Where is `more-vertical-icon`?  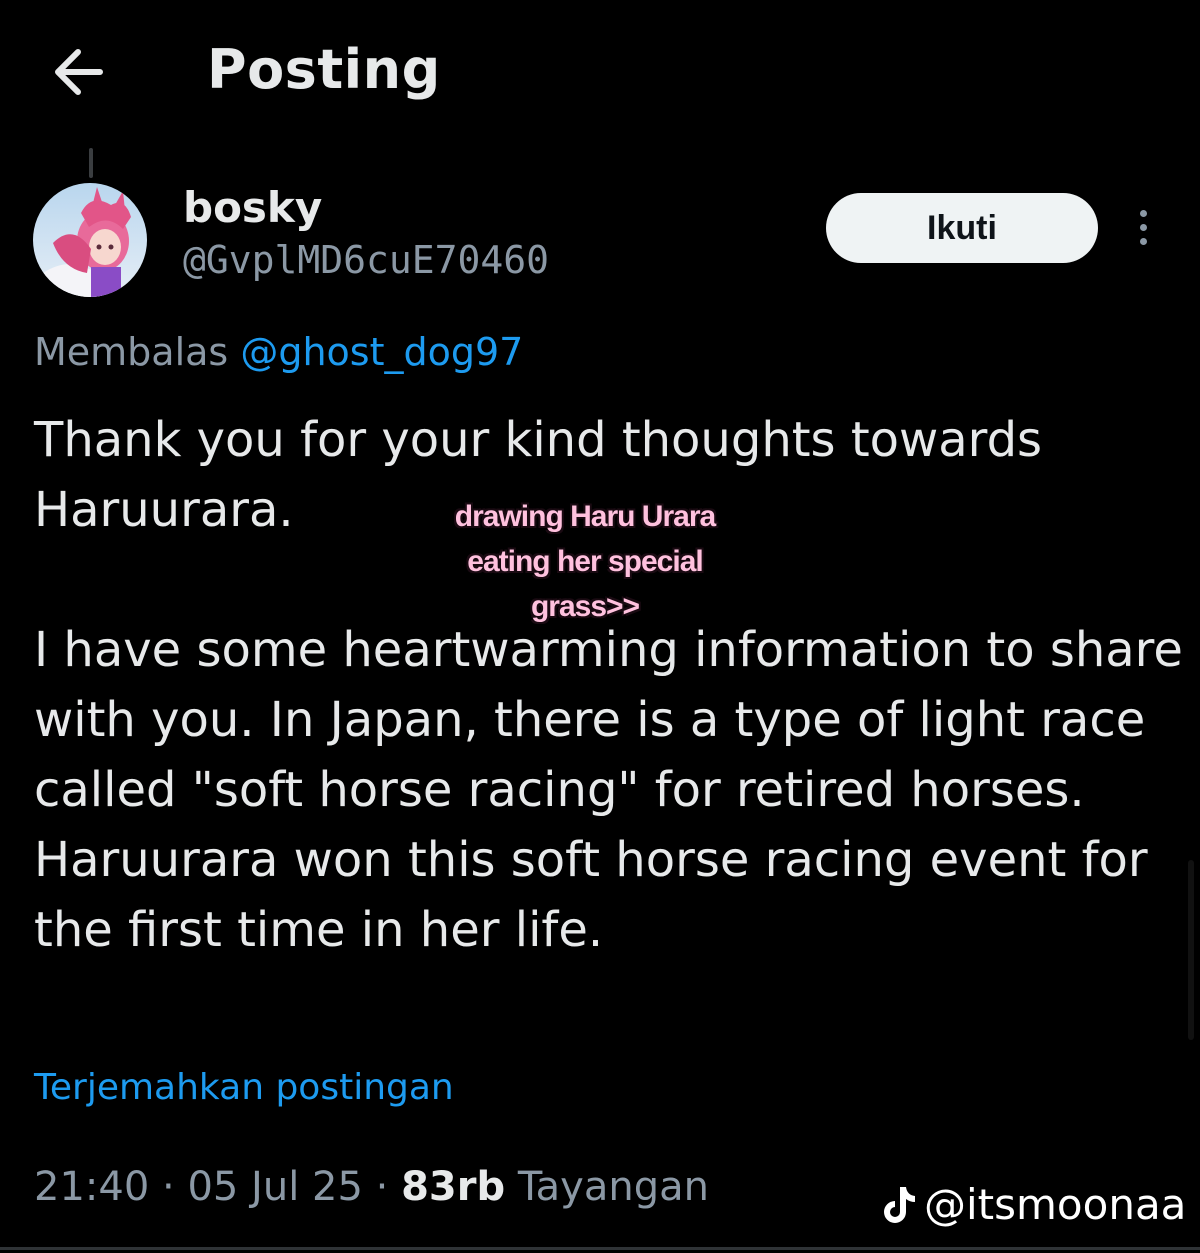
more-vertical-icon is located at coordinates (1143, 227).